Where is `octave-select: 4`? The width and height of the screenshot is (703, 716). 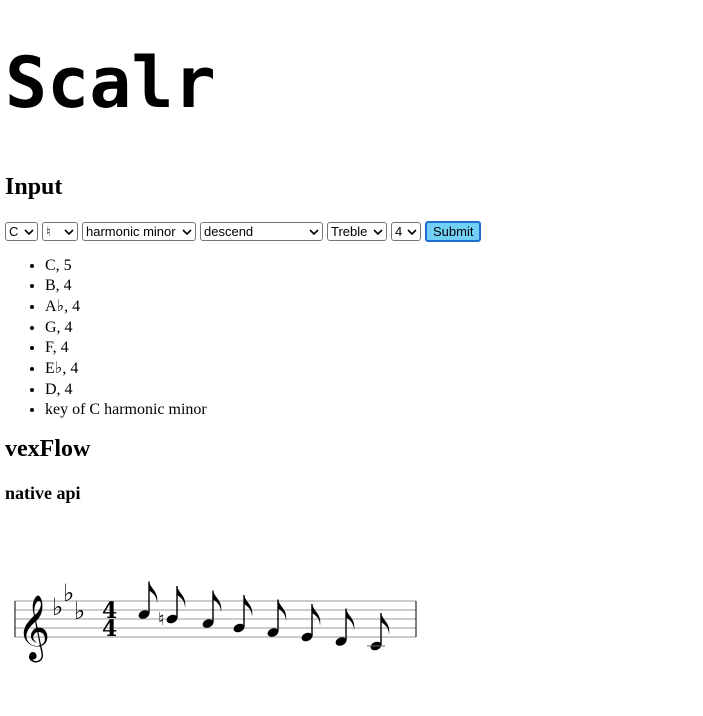
octave-select: 4 is located at coordinates (406, 231).